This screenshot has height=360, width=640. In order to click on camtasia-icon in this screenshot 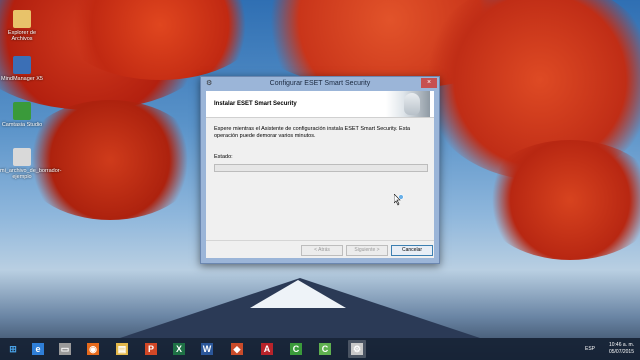, I will do `click(22, 111)`.